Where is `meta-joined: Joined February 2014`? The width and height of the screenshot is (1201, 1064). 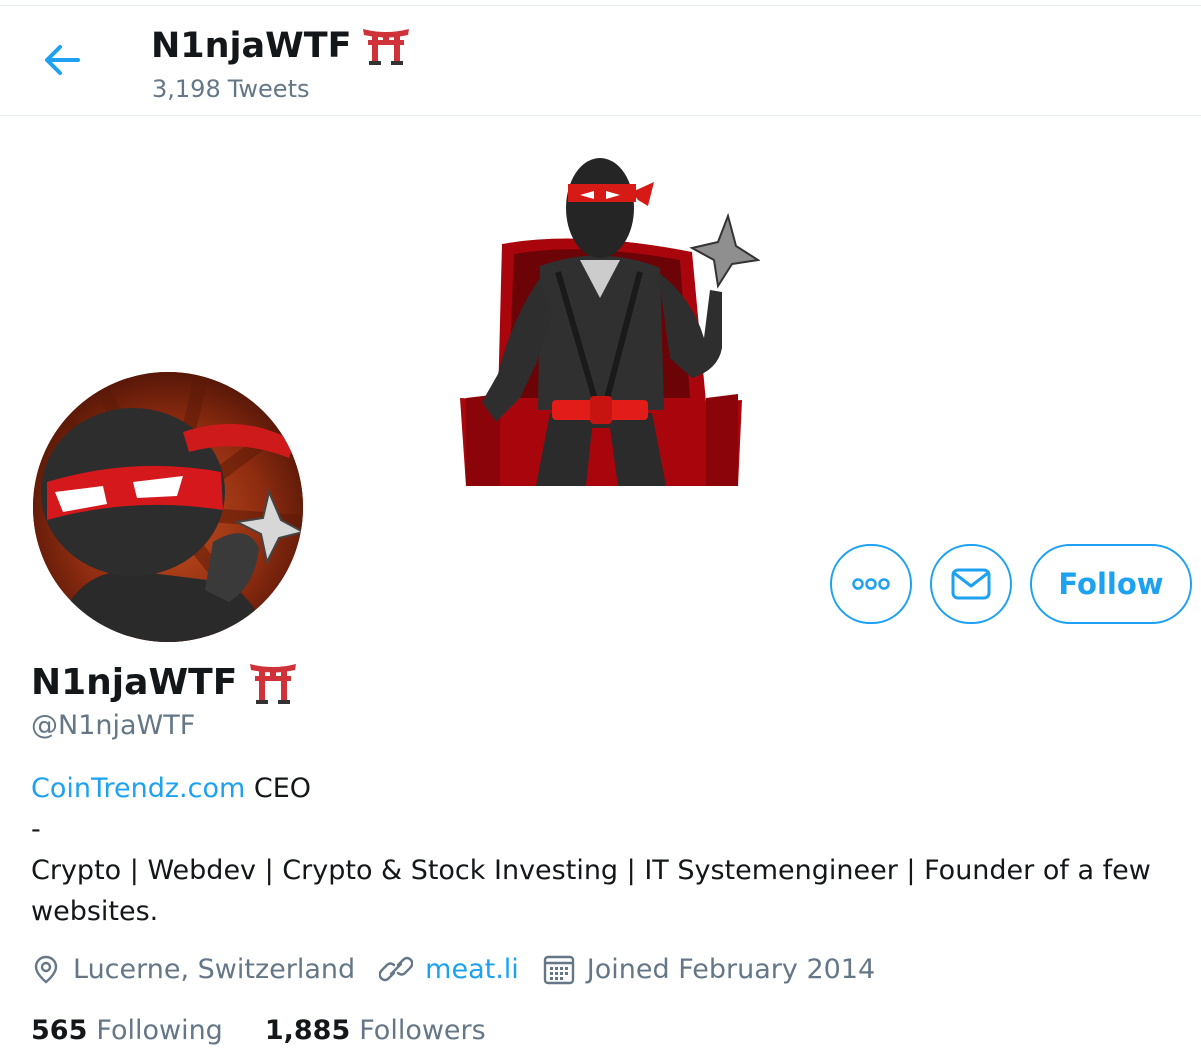 meta-joined: Joined February 2014 is located at coordinates (709, 969).